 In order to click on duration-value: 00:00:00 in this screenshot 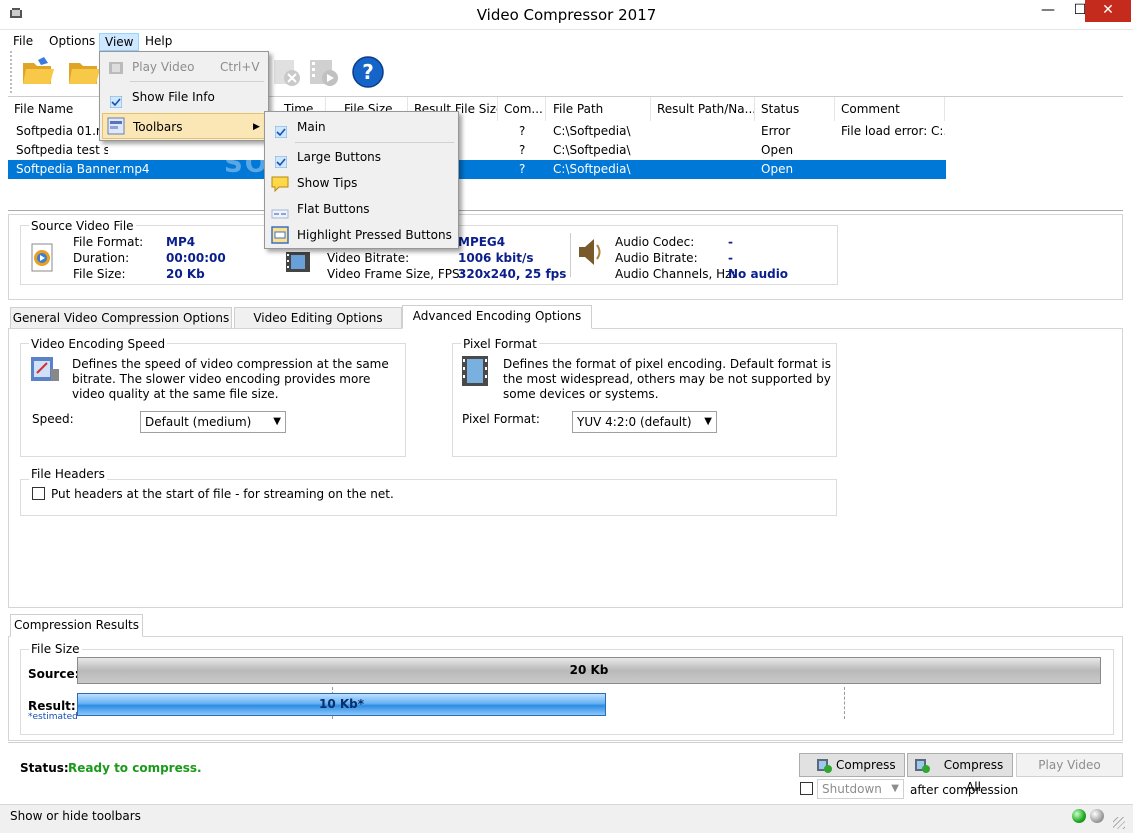, I will do `click(196, 258)`.